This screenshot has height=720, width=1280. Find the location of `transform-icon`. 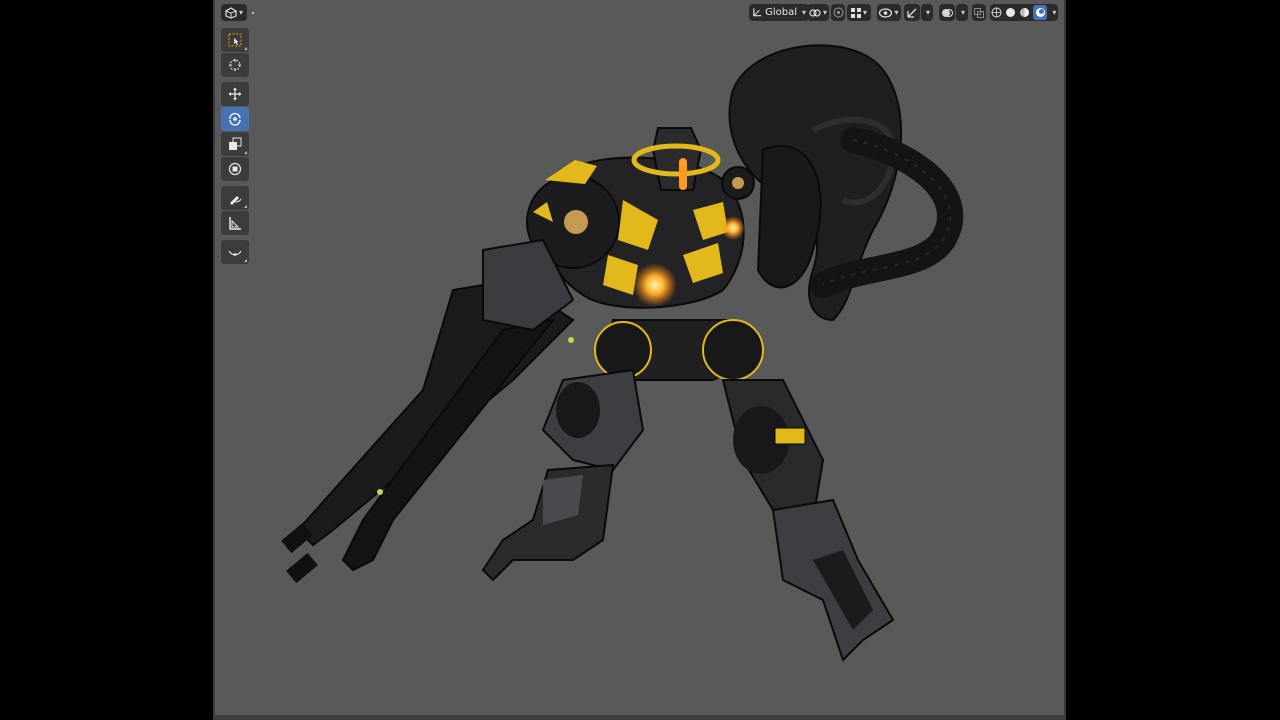

transform-icon is located at coordinates (235, 169).